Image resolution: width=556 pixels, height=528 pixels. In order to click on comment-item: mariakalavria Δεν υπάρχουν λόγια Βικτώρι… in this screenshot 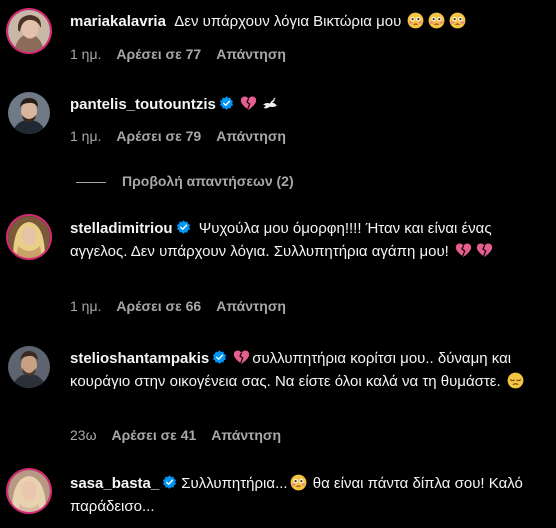, I will do `click(278, 35)`.